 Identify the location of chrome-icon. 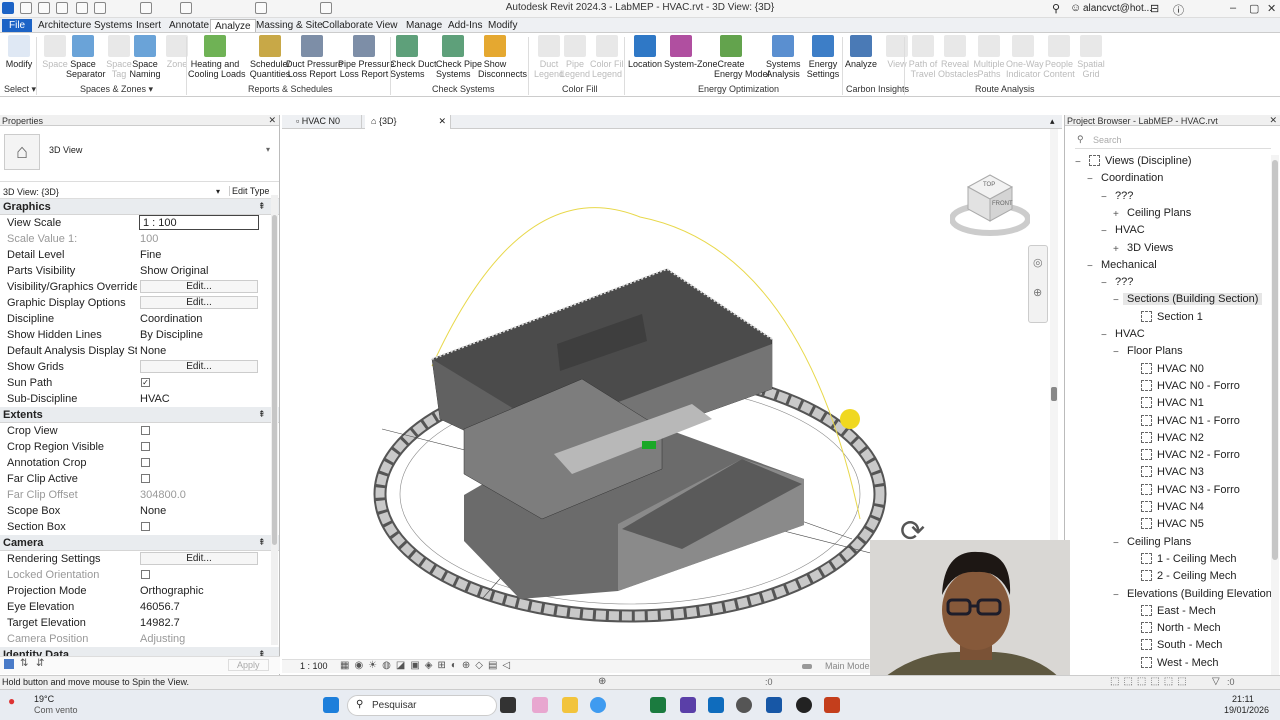
(598, 705).